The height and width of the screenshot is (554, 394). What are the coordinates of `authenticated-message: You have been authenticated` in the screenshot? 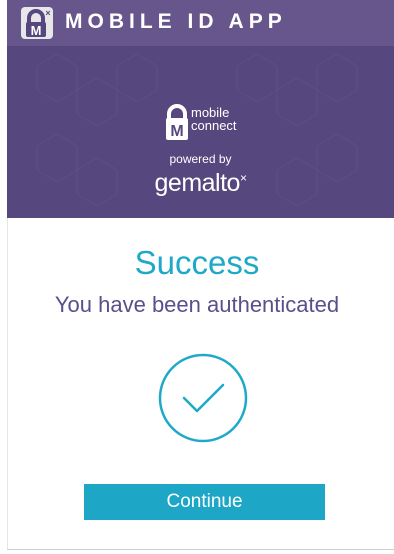 It's located at (197, 304).